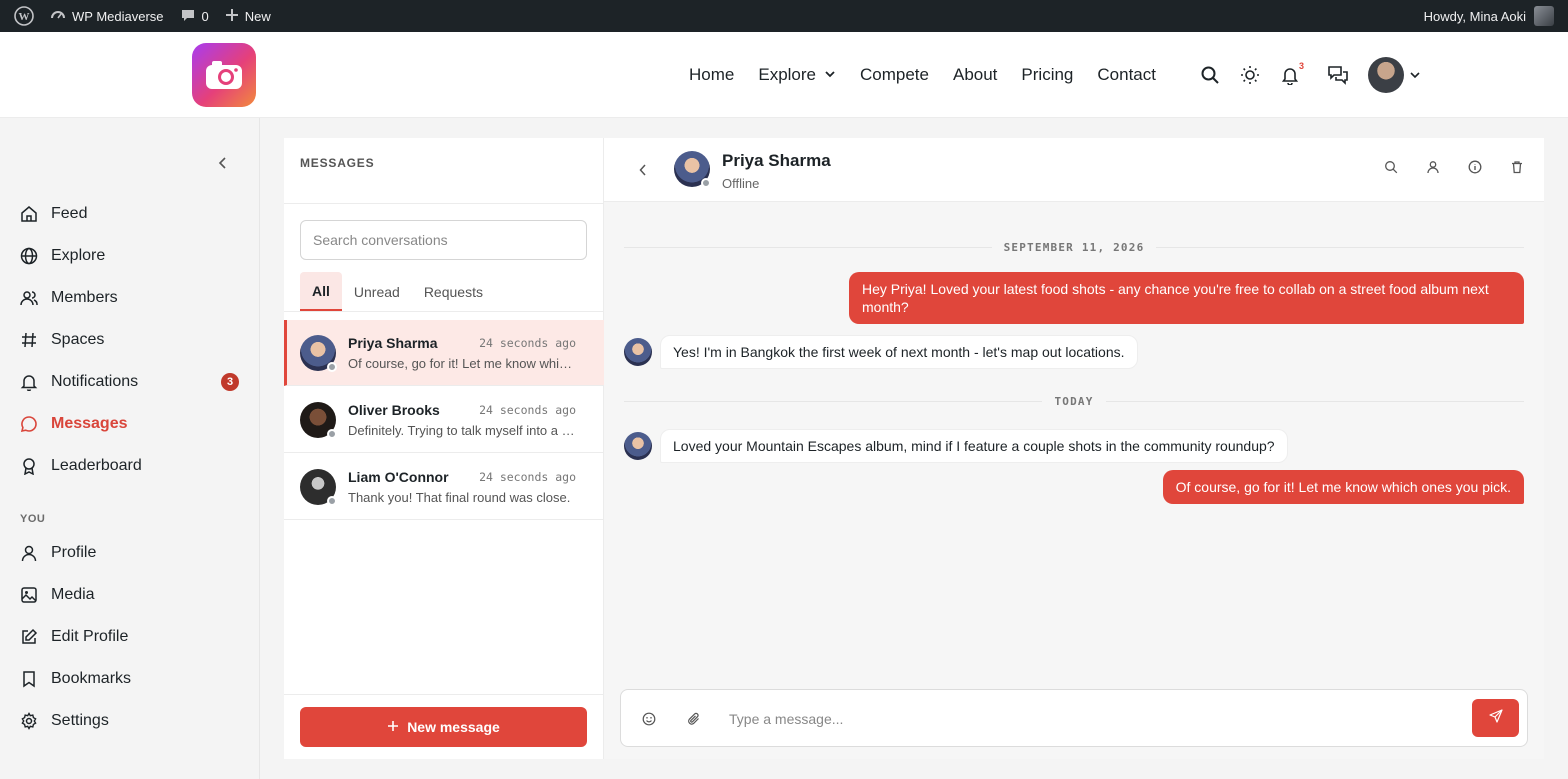  I want to click on date-label: TODAY, so click(1074, 401).